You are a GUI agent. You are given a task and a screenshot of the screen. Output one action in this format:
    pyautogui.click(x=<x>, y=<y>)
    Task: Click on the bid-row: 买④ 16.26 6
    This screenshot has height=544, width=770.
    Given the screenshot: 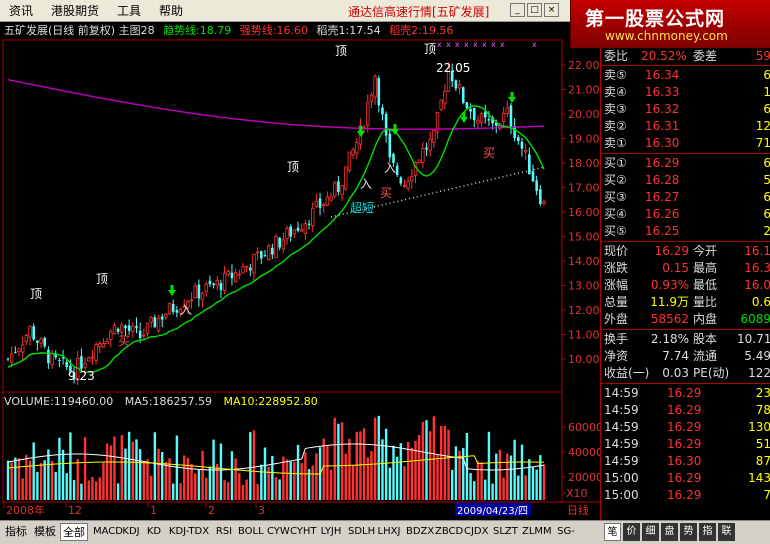 What is the action you would take?
    pyautogui.click(x=685, y=214)
    